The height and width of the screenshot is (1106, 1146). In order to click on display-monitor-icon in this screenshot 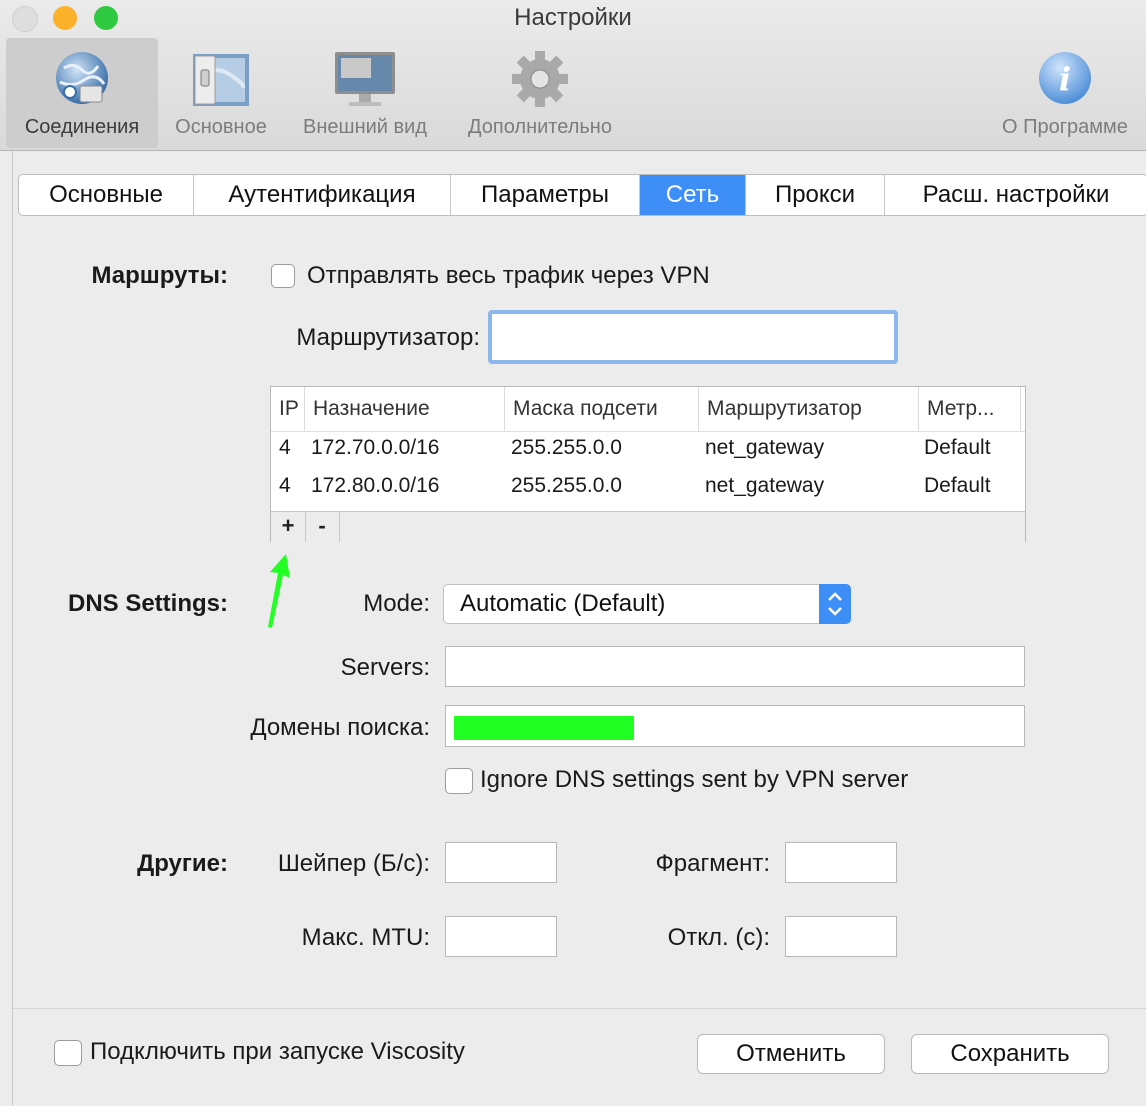, I will do `click(365, 79)`.